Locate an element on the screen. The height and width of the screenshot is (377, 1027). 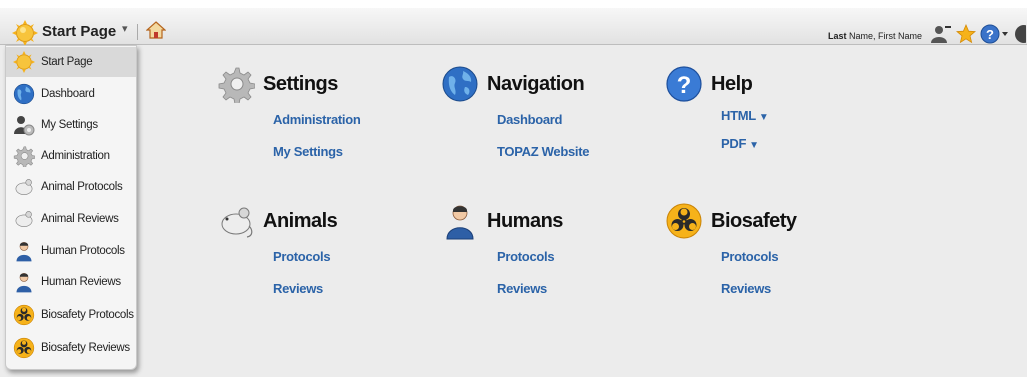
chevron-down-icon: ▾ is located at coordinates (125, 28).